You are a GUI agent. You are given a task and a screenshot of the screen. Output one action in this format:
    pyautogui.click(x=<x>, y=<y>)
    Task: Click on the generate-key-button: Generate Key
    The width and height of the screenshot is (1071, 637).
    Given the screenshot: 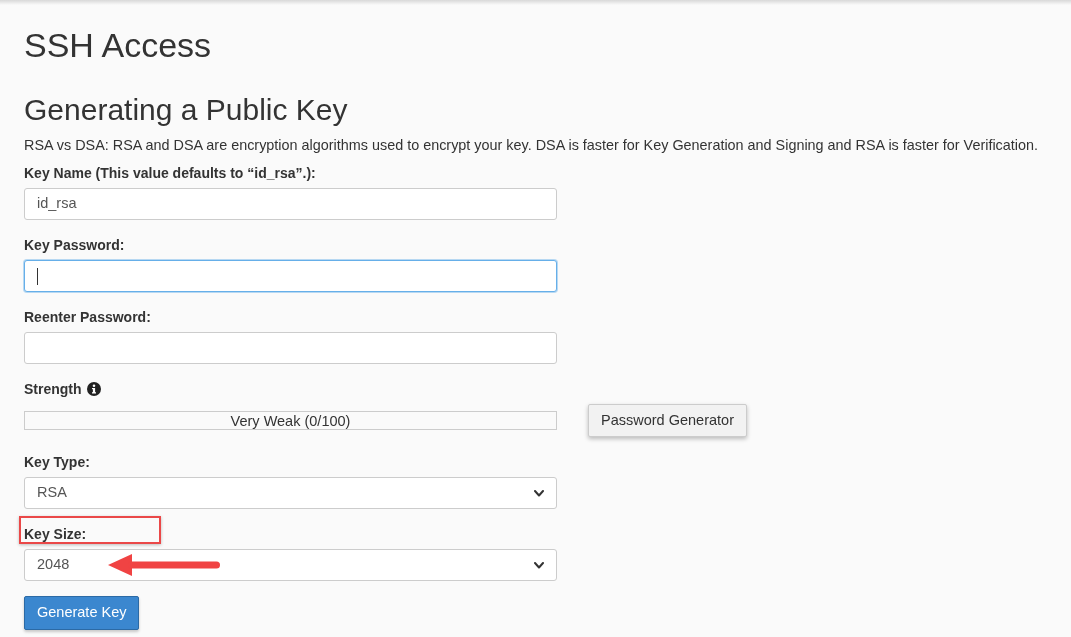 What is the action you would take?
    pyautogui.click(x=82, y=613)
    